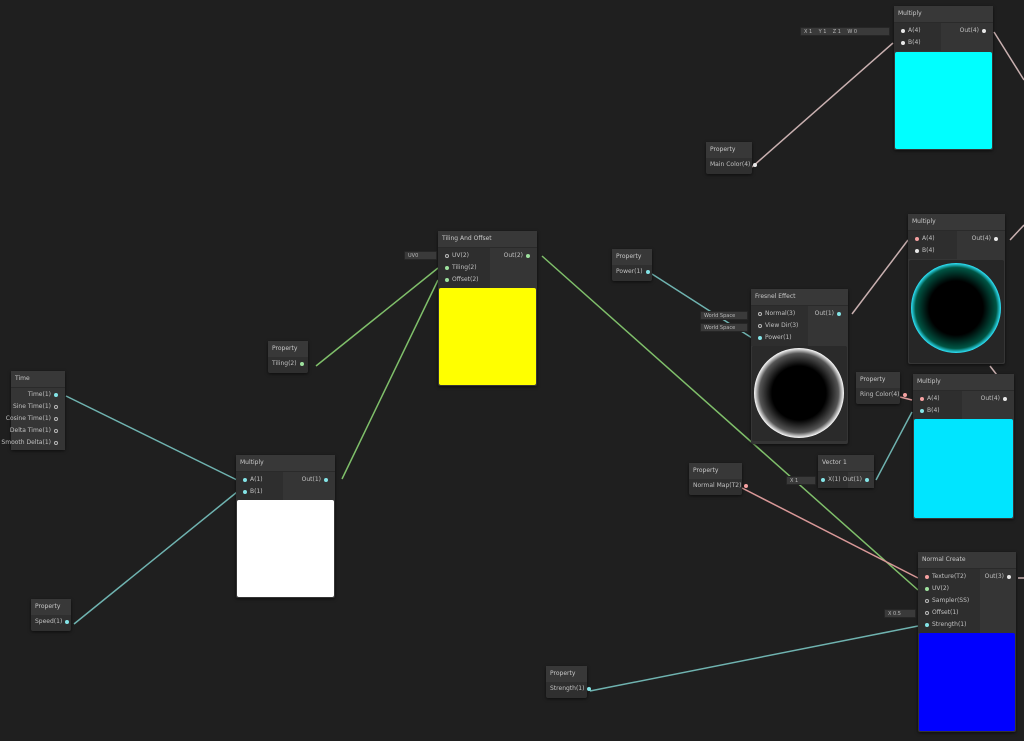 The height and width of the screenshot is (741, 1024). What do you see at coordinates (829, 480) in the screenshot?
I see `input-x-port: X(1)` at bounding box center [829, 480].